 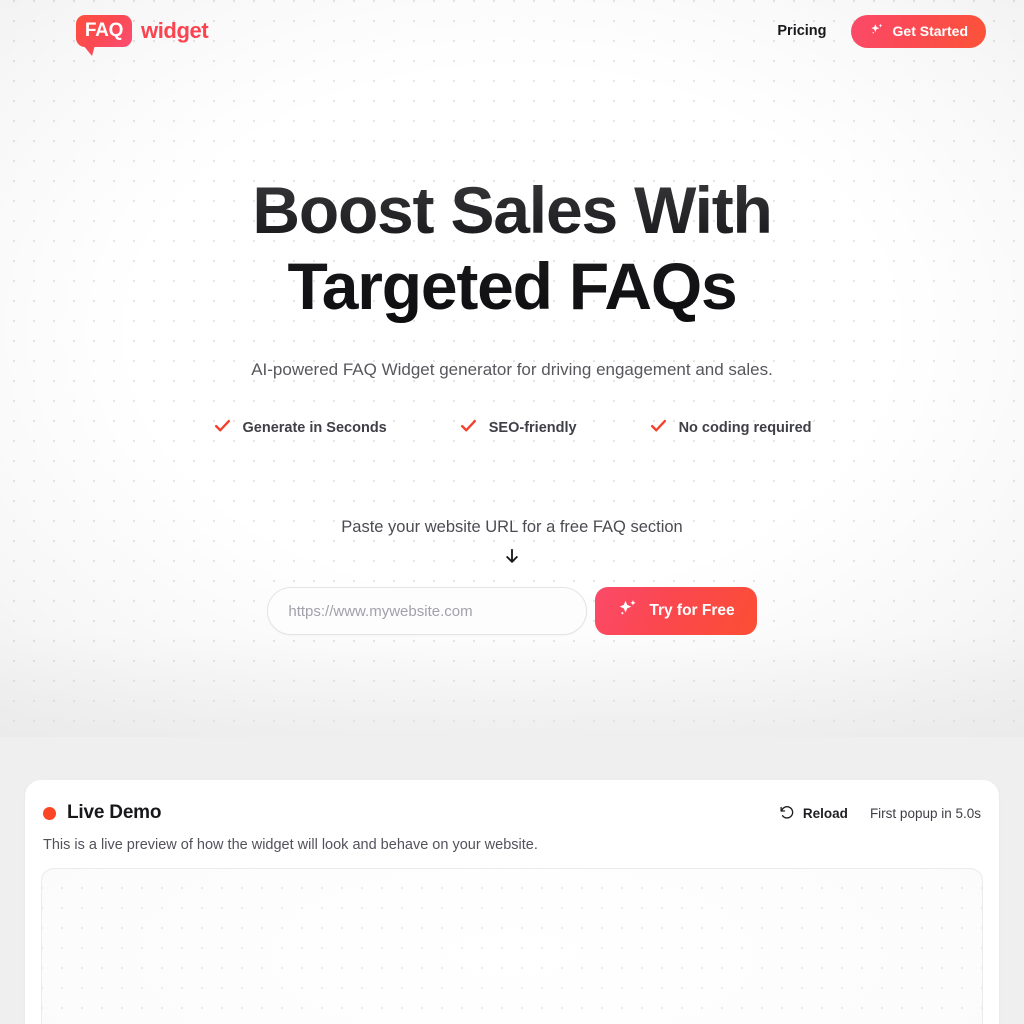 I want to click on try-for-free-button: Try for Free, so click(x=676, y=611).